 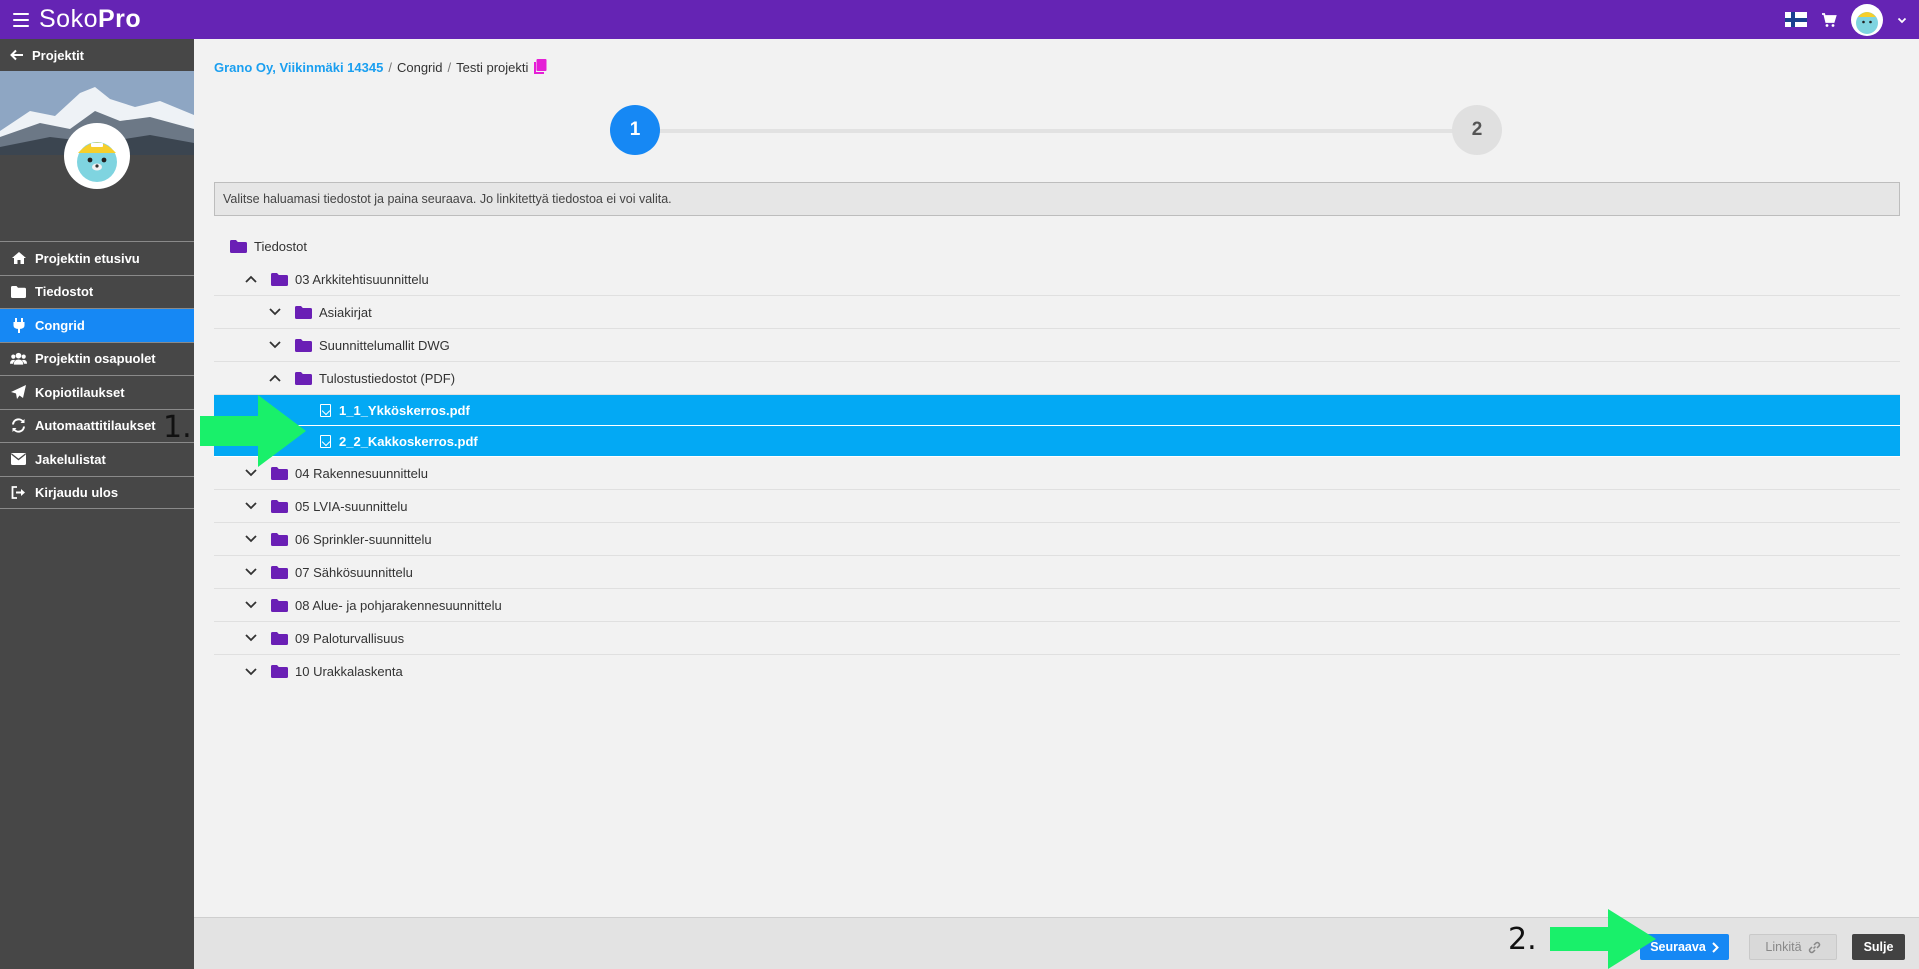 What do you see at coordinates (398, 605) in the screenshot?
I see `tree-folder-label: 08 Alue- ja pohjarakennesuunnittelu` at bounding box center [398, 605].